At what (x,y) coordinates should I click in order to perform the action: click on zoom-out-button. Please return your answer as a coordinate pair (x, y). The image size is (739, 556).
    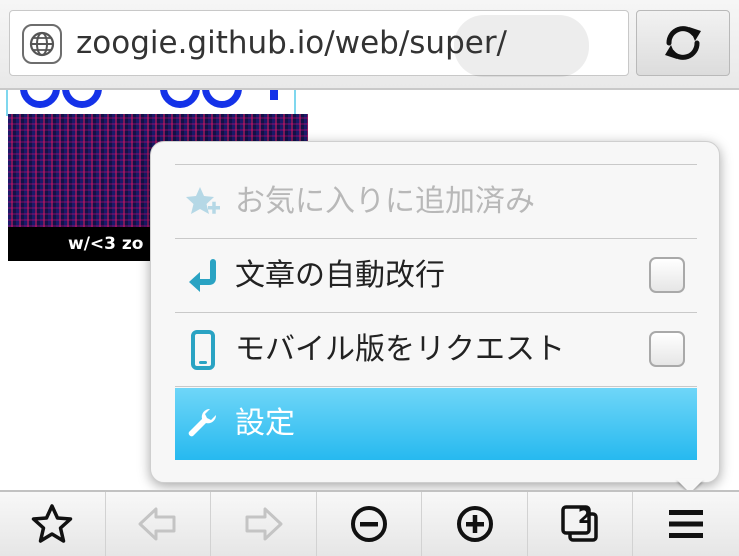
    Looking at the image, I should click on (370, 524).